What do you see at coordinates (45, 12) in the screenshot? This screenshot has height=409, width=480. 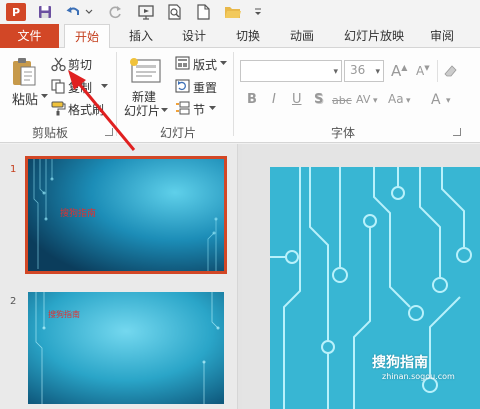 I see `save-icon` at bounding box center [45, 12].